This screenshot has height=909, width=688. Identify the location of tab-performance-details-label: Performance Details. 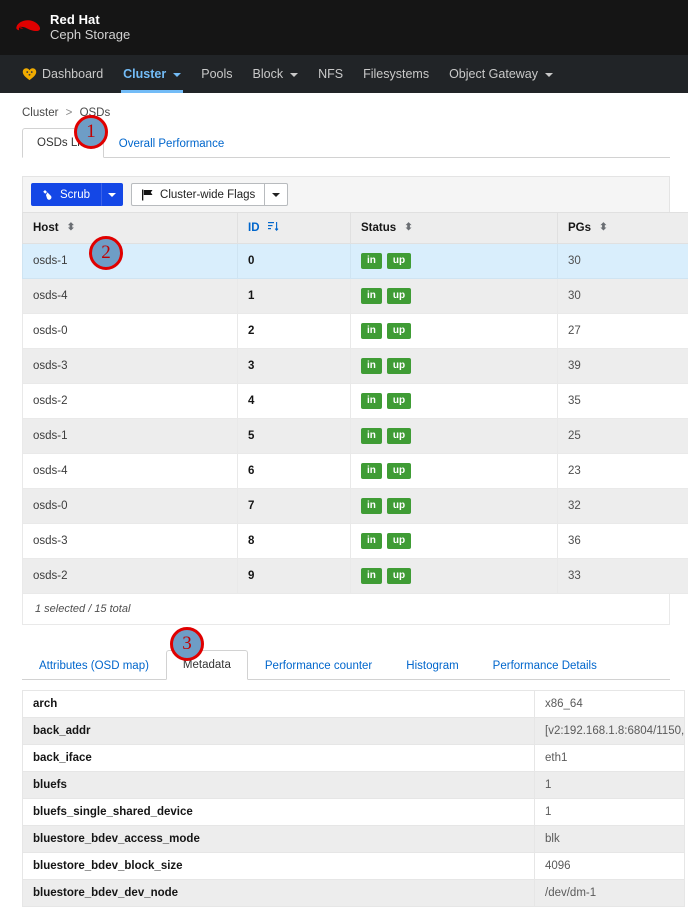
(544, 666).